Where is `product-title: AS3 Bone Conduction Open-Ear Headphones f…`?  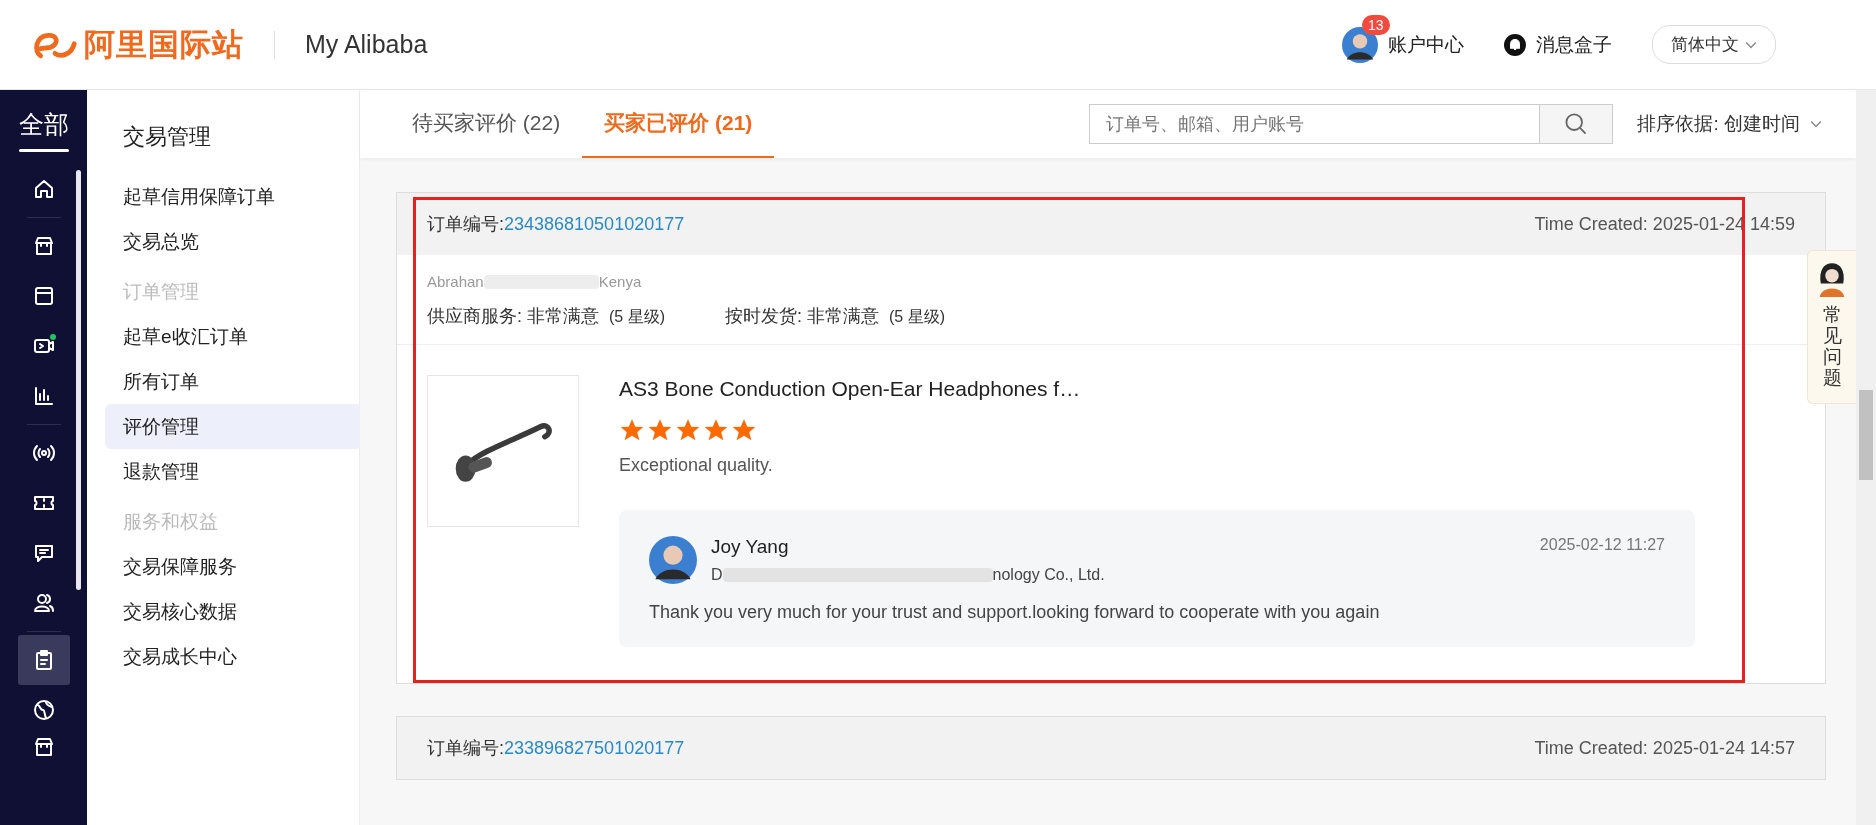
product-title: AS3 Bone Conduction Open-Ear Headphones f… is located at coordinates (1157, 389).